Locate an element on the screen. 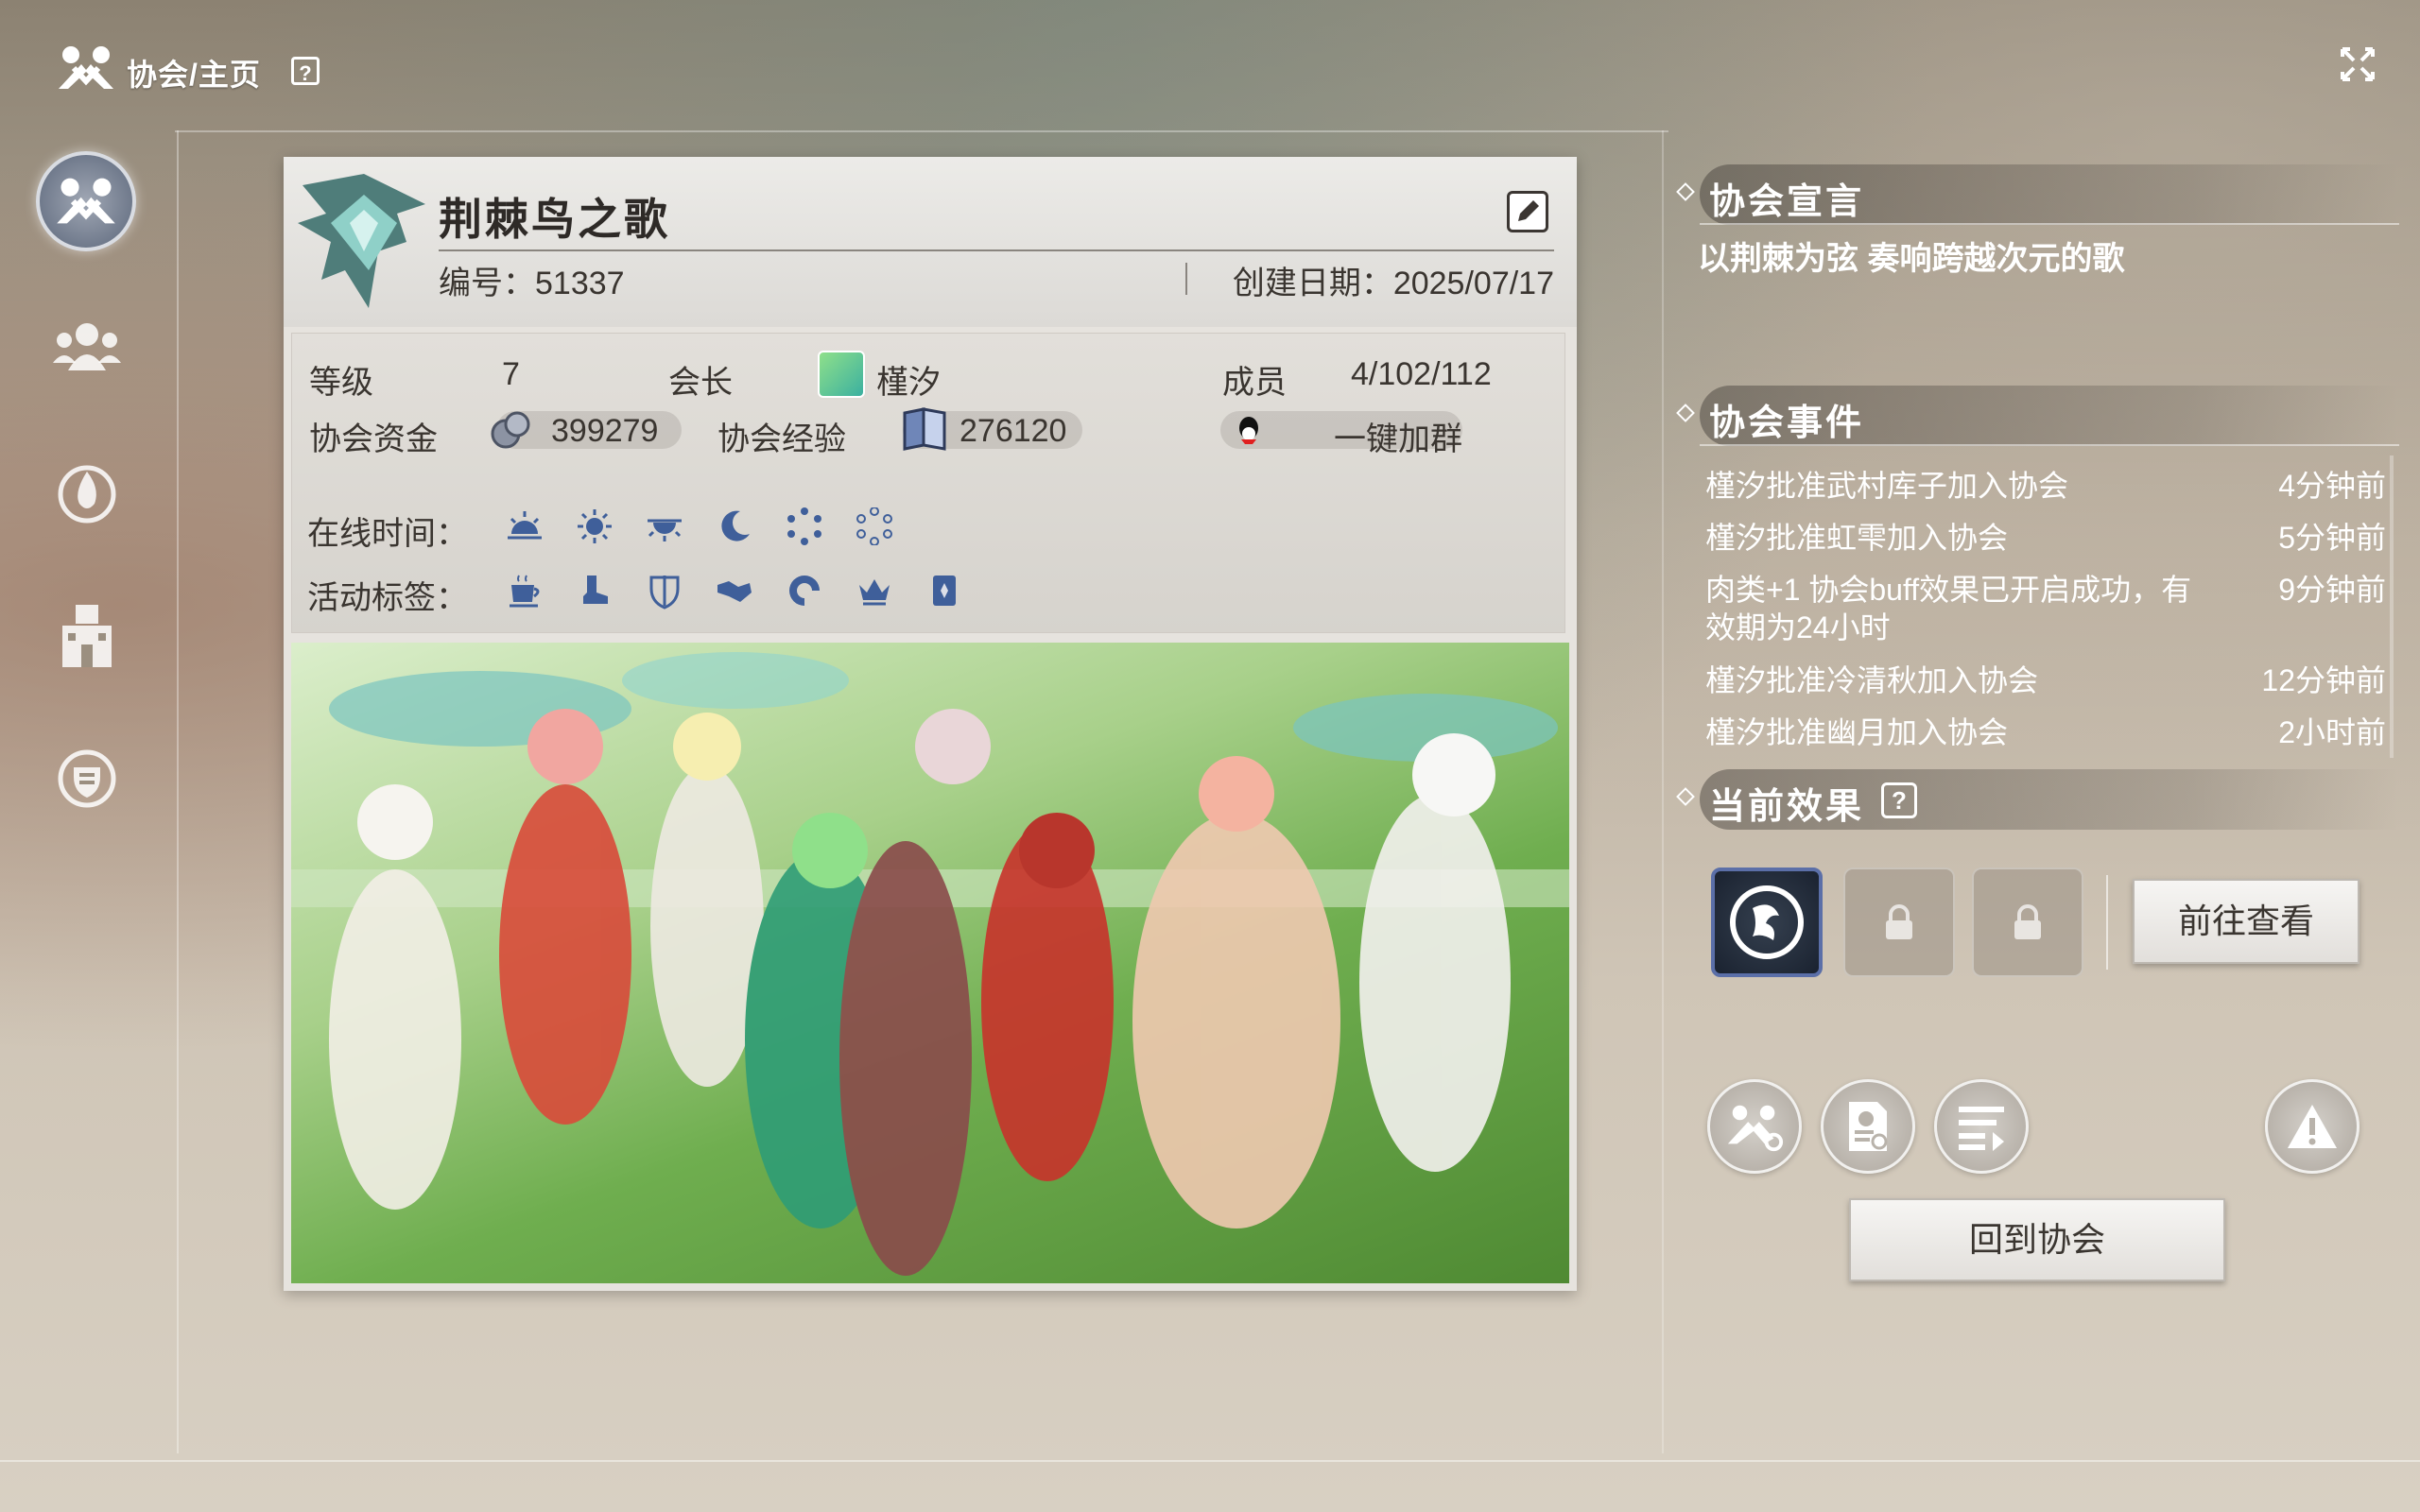 The image size is (2420, 1512). sun-icon is located at coordinates (595, 526).